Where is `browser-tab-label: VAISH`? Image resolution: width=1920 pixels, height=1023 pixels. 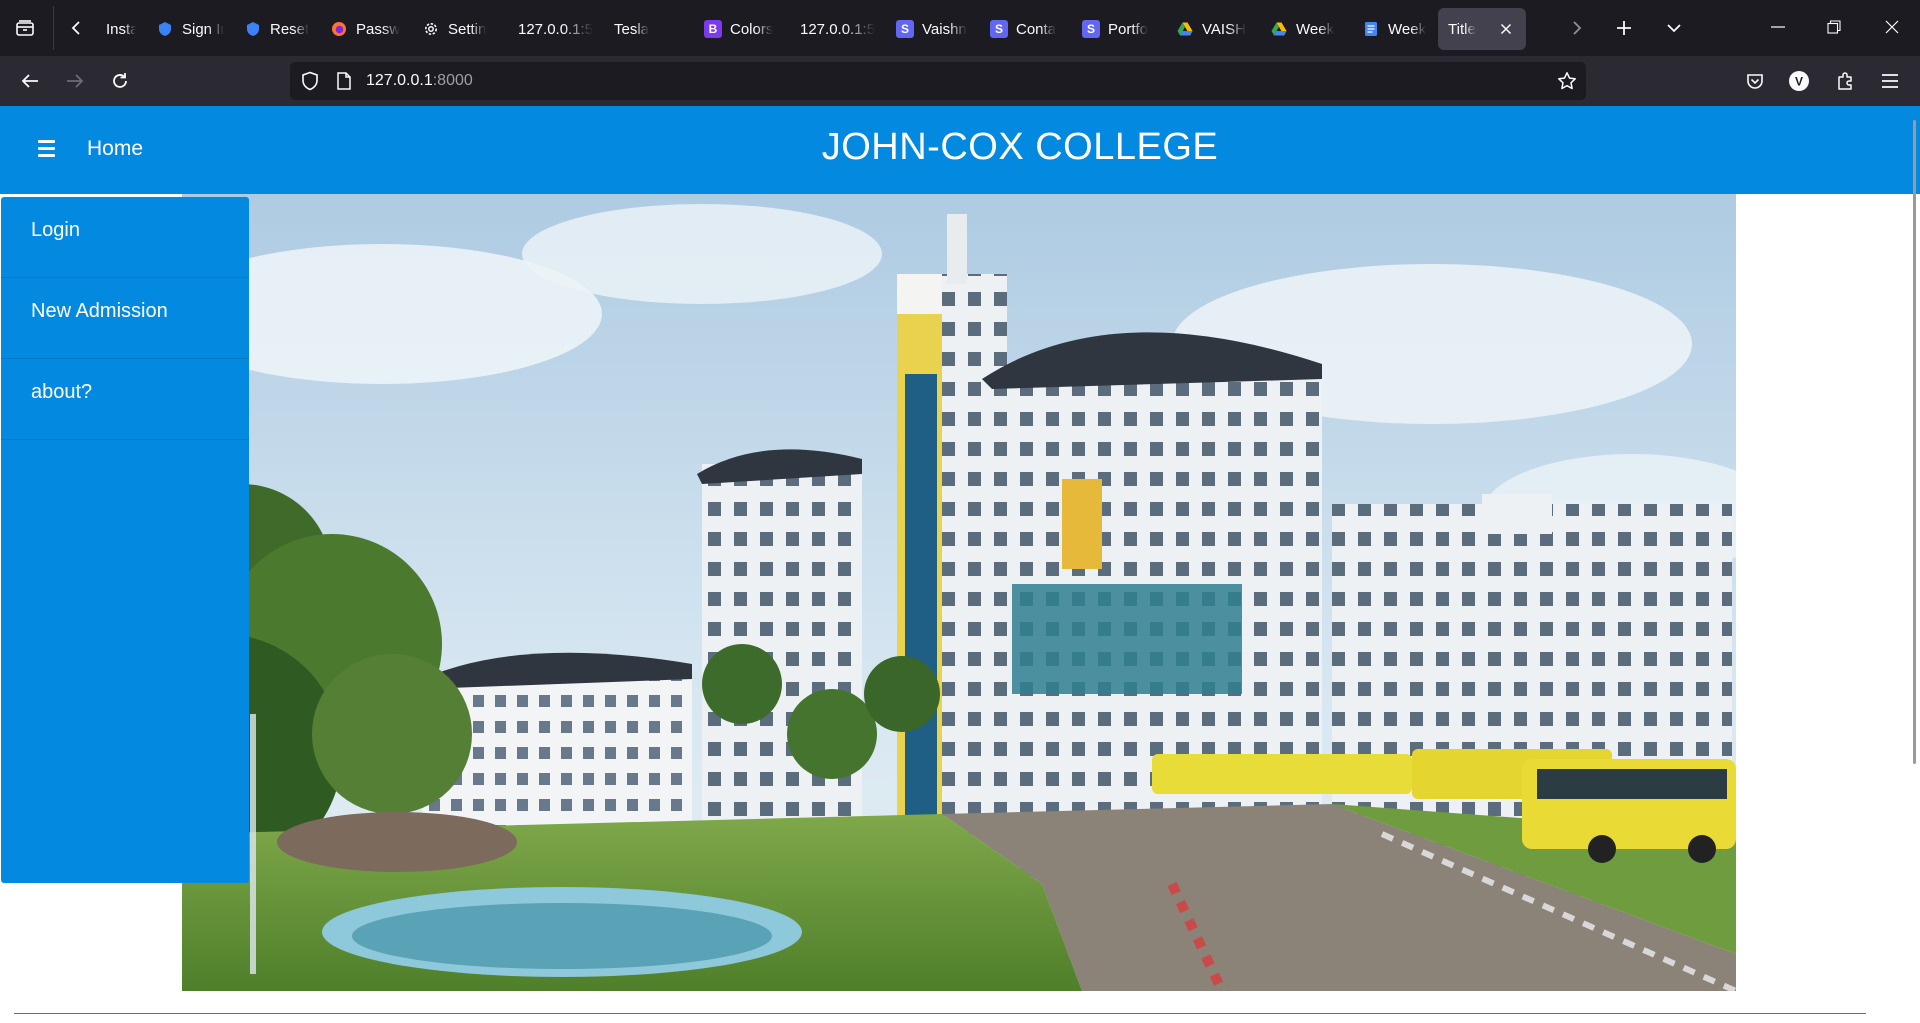
browser-tab-label: VAISH is located at coordinates (1224, 29).